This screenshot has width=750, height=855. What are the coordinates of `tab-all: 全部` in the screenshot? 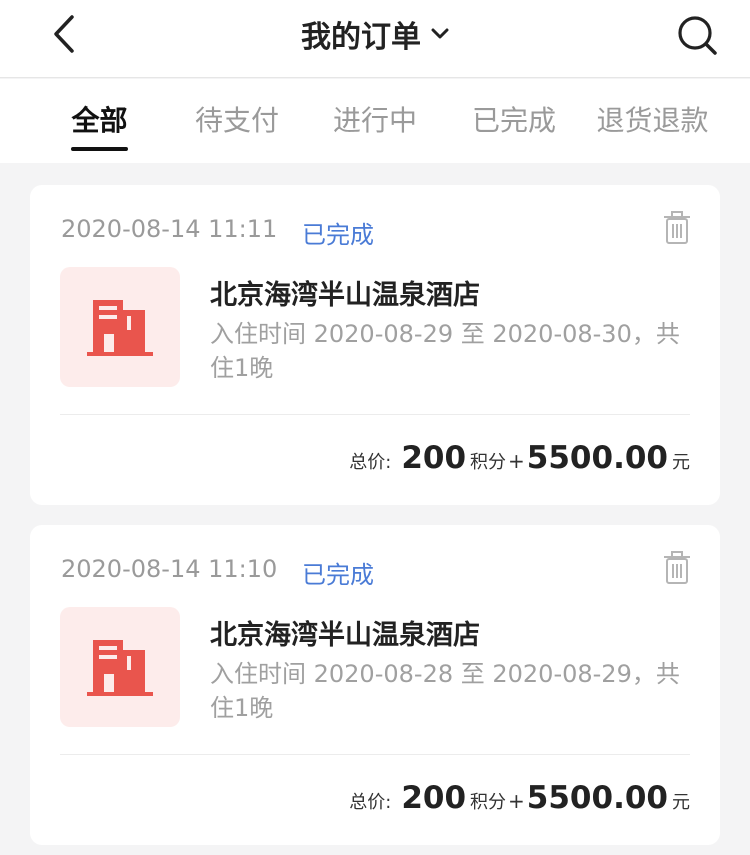 It's located at (99, 125).